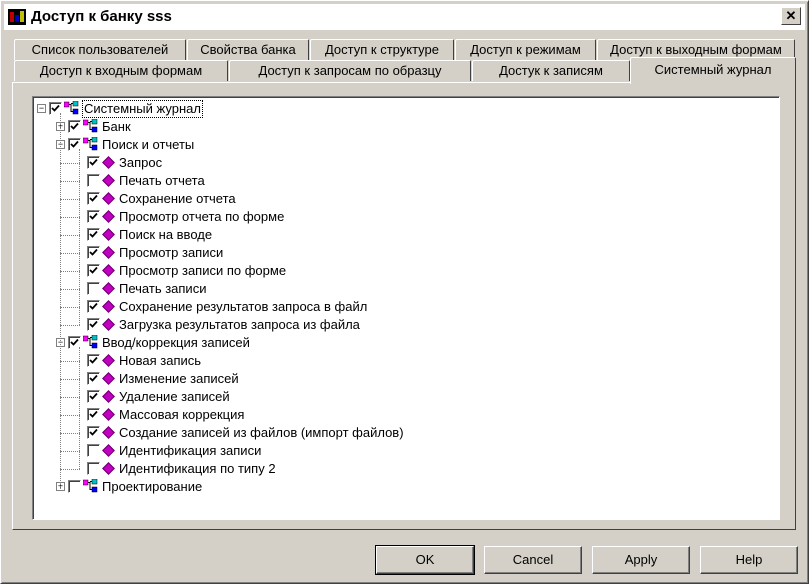  I want to click on tree-item: Печать записи, so click(403, 289).